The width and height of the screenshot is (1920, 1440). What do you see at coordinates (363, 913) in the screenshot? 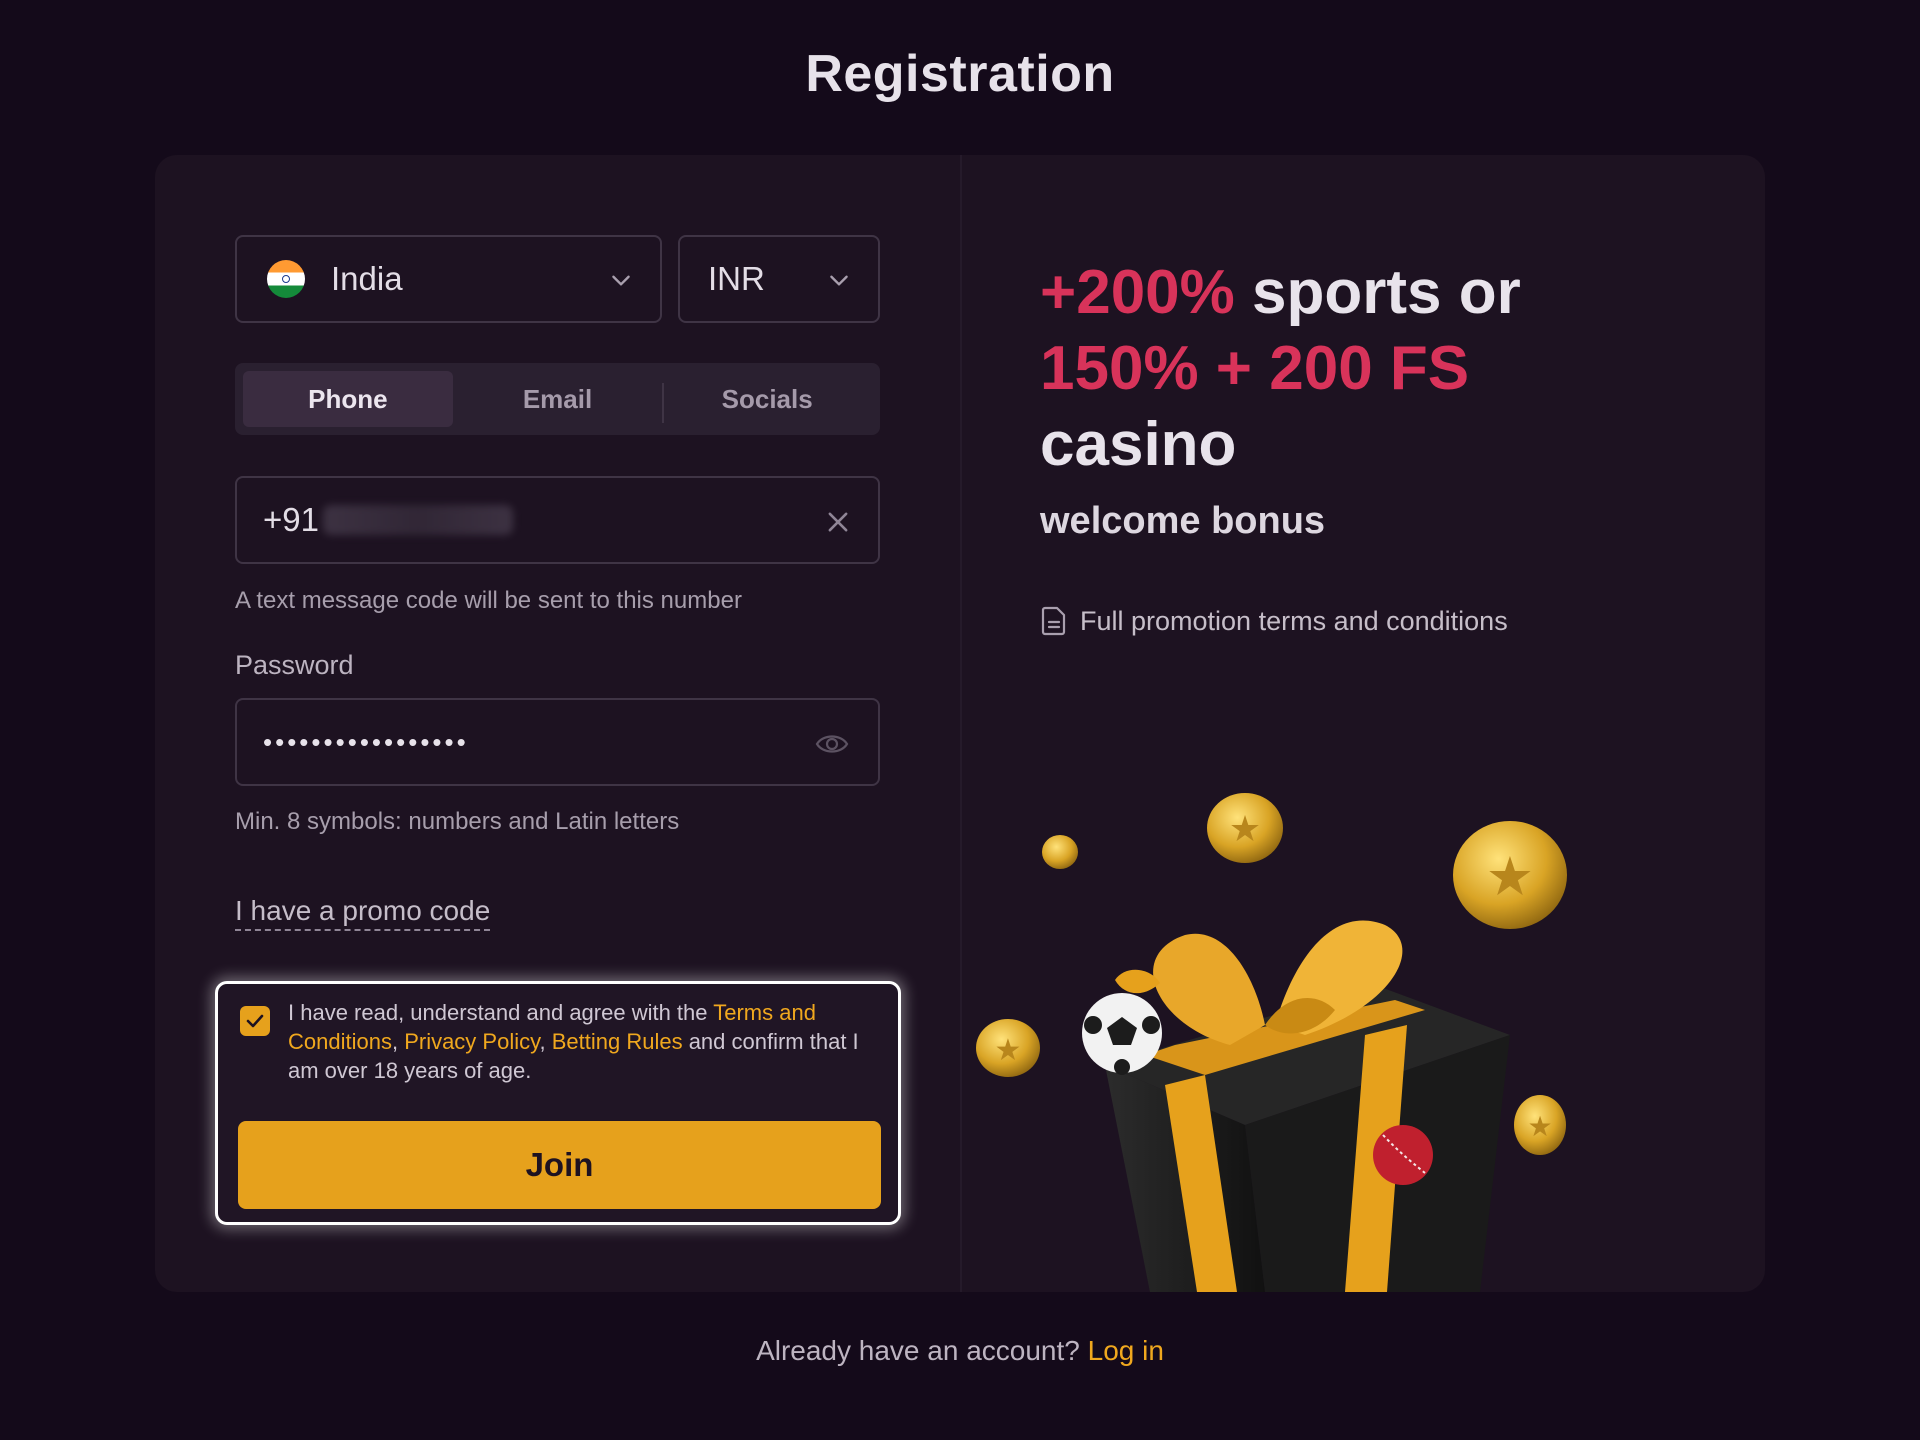
I see `promo-code-link: I have a promo code` at bounding box center [363, 913].